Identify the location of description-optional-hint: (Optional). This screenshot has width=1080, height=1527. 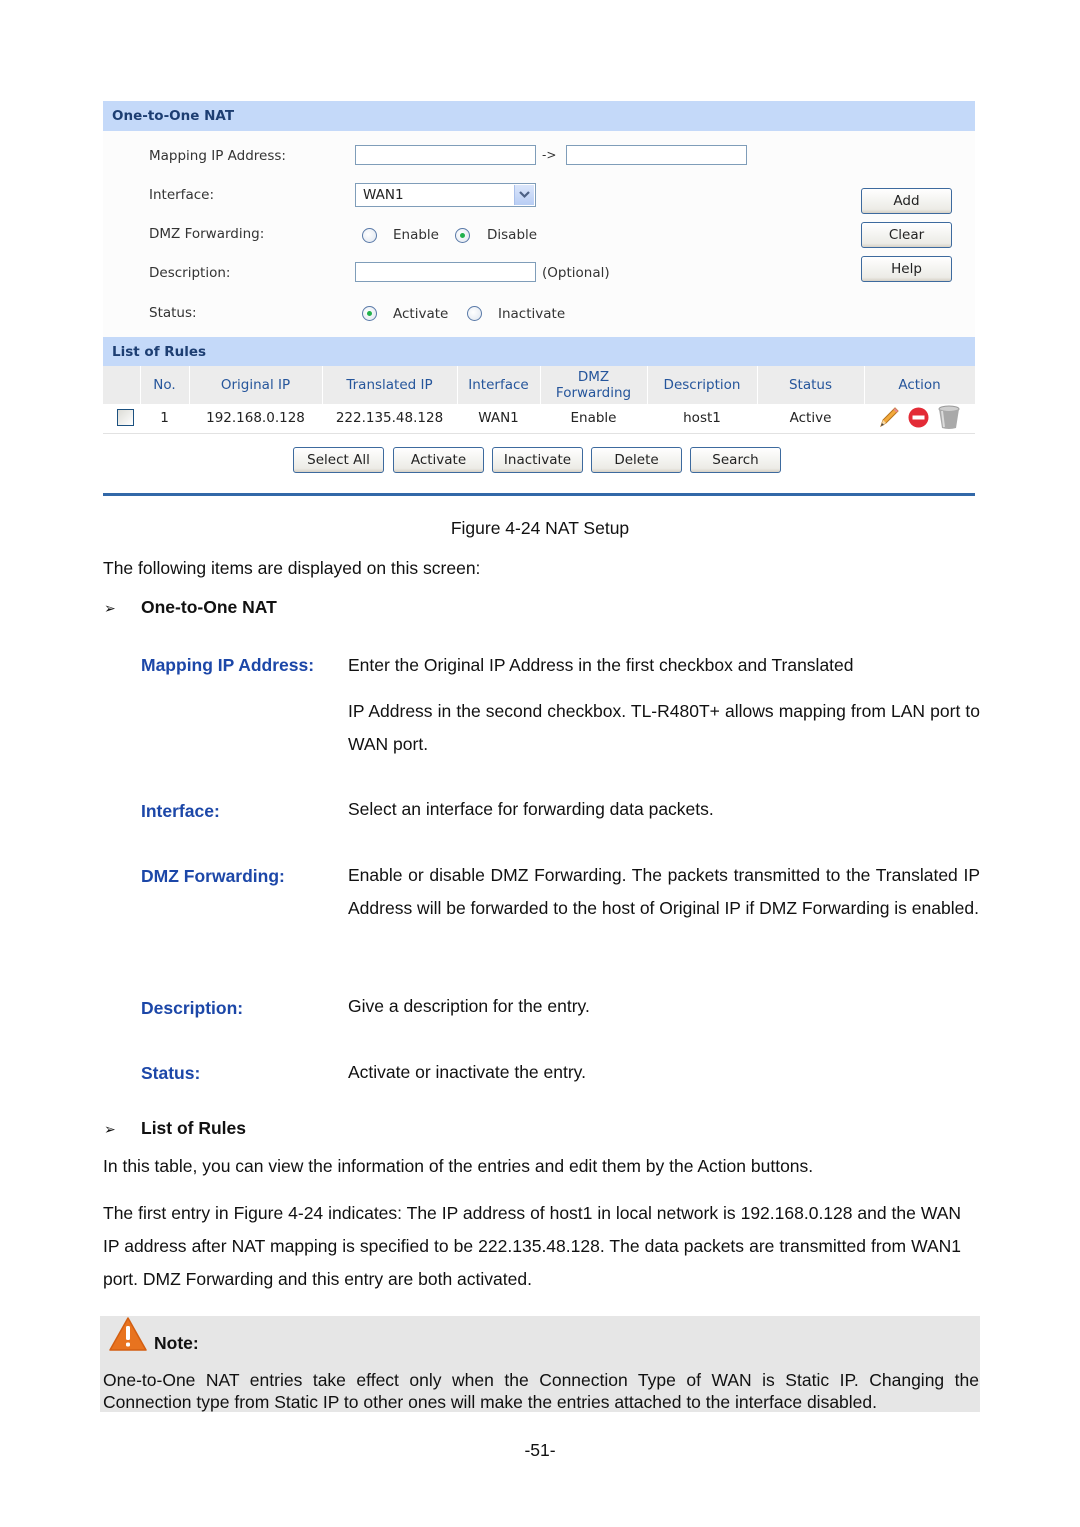
(576, 273).